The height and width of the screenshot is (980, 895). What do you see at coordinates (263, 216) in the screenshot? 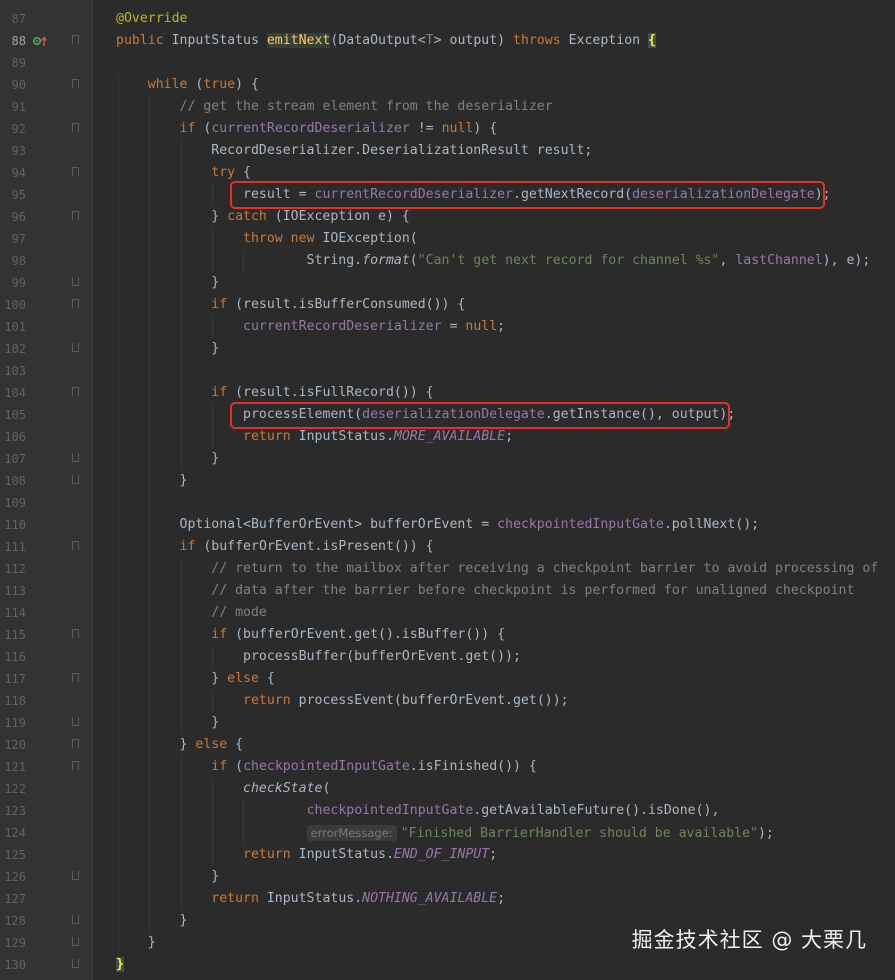
I see `code-text: } catch (IOException e) {` at bounding box center [263, 216].